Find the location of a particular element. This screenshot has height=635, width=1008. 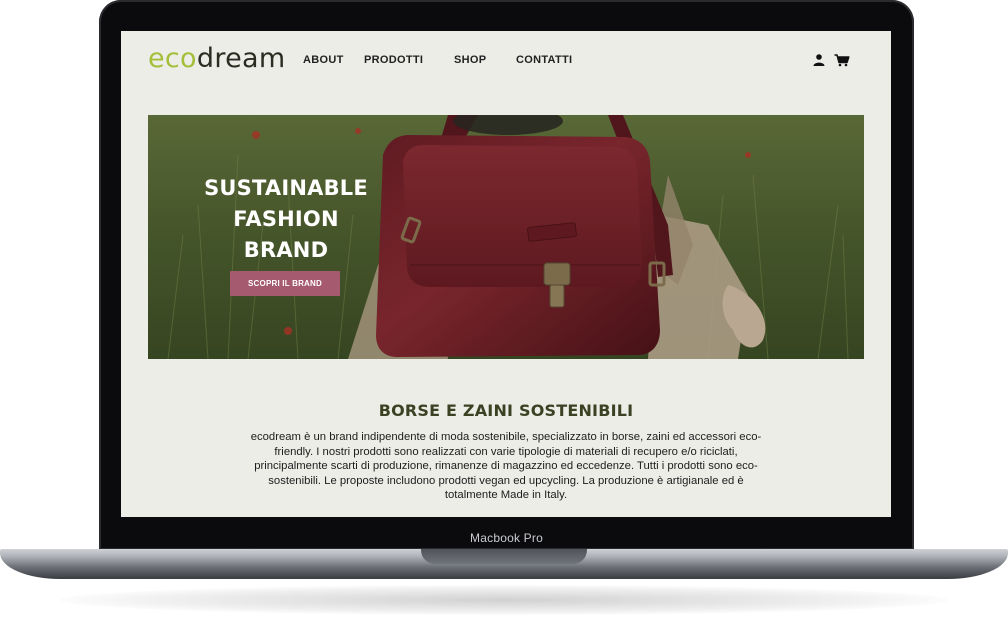

nav-contatti: CONTATTI is located at coordinates (544, 60).